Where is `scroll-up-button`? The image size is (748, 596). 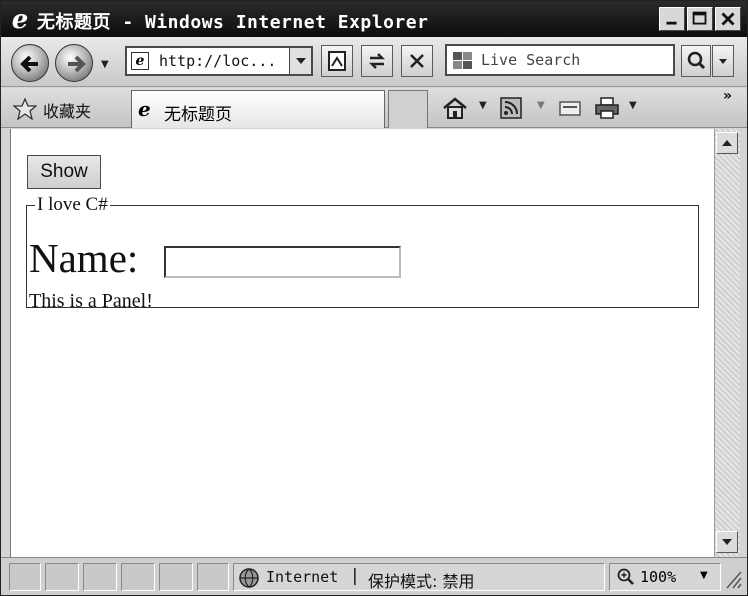 scroll-up-button is located at coordinates (727, 143).